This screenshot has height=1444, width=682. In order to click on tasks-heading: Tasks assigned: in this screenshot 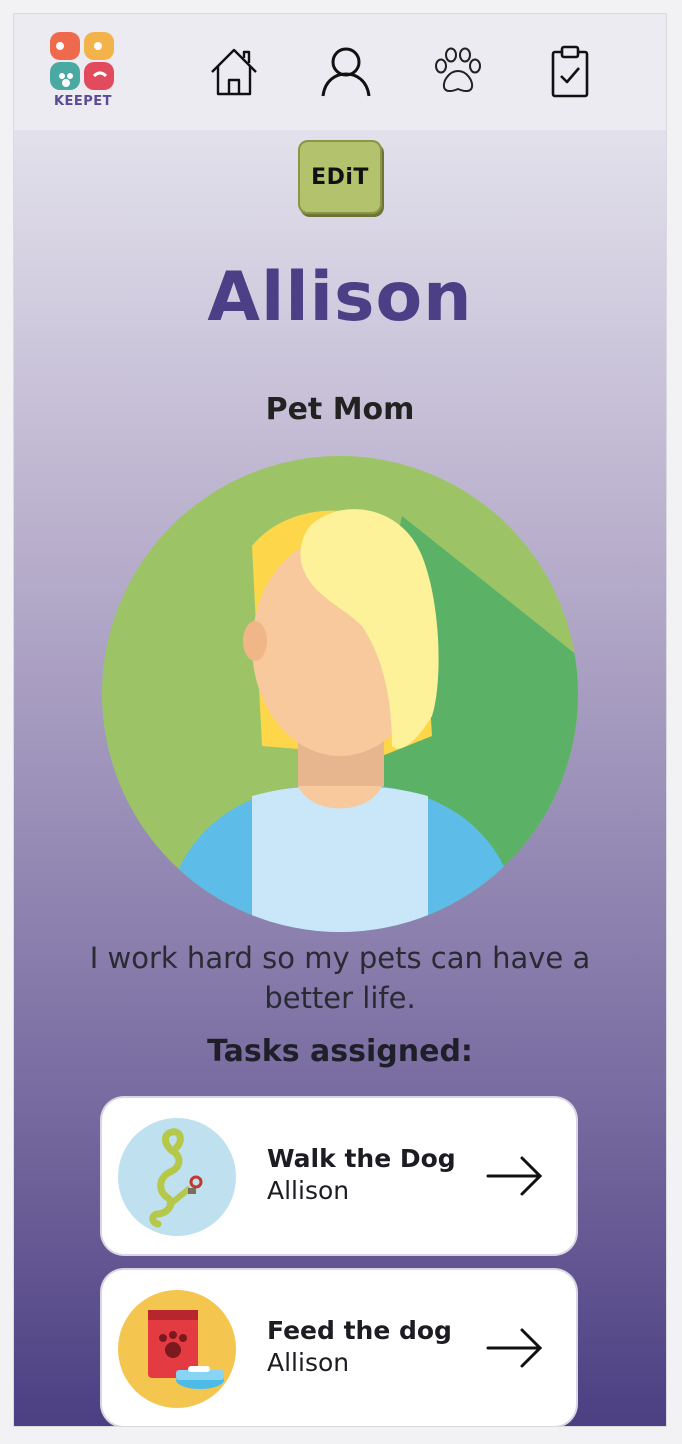, I will do `click(340, 1051)`.